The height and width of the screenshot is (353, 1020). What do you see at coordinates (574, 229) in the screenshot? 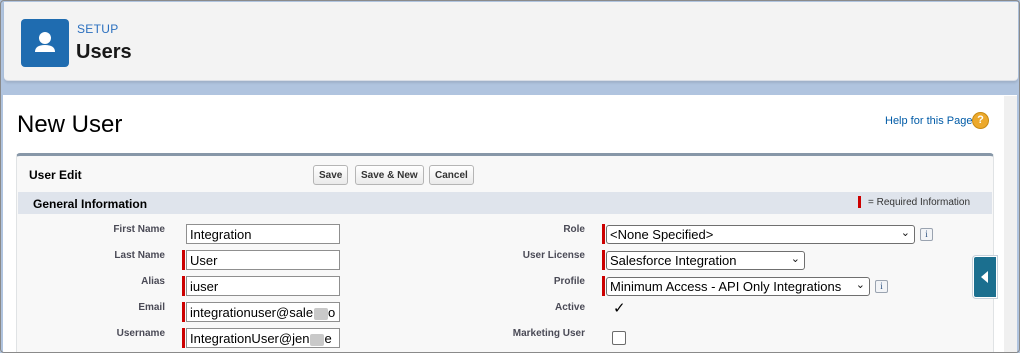
I see `role-label: Role` at bounding box center [574, 229].